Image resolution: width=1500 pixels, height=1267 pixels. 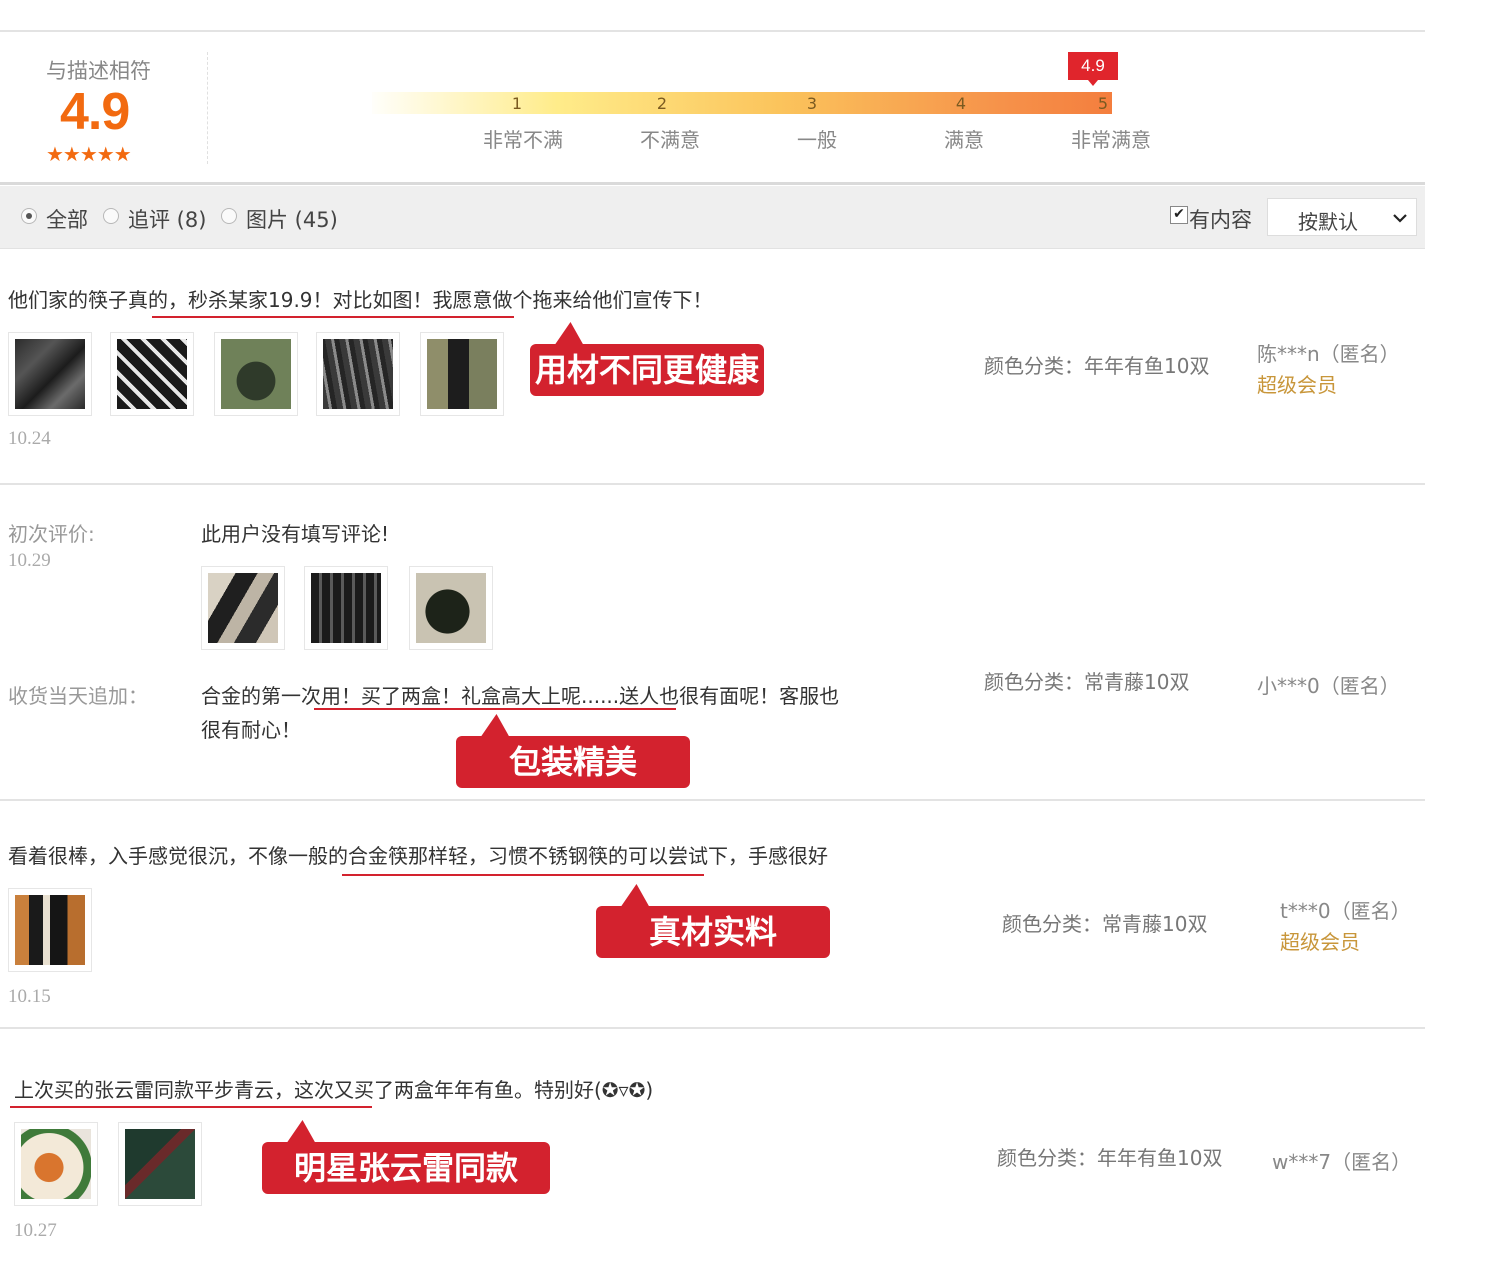 What do you see at coordinates (712, 31) in the screenshot?
I see `top-divider` at bounding box center [712, 31].